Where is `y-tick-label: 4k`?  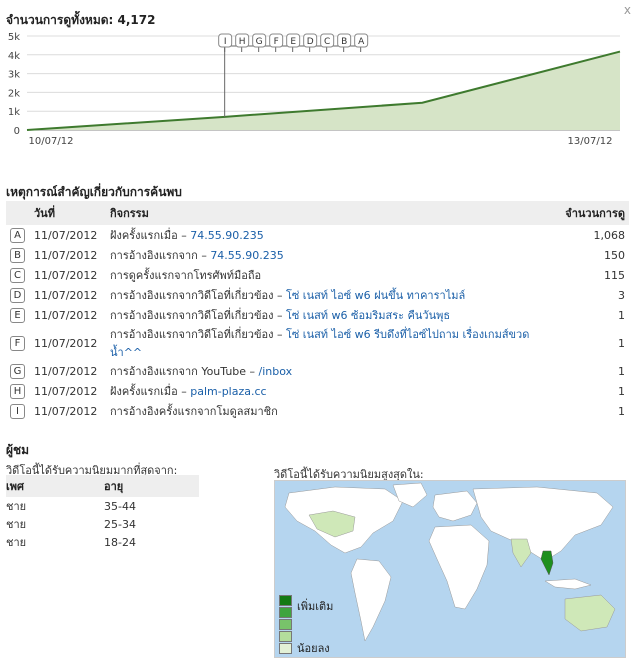
y-tick-label: 4k is located at coordinates (14, 56).